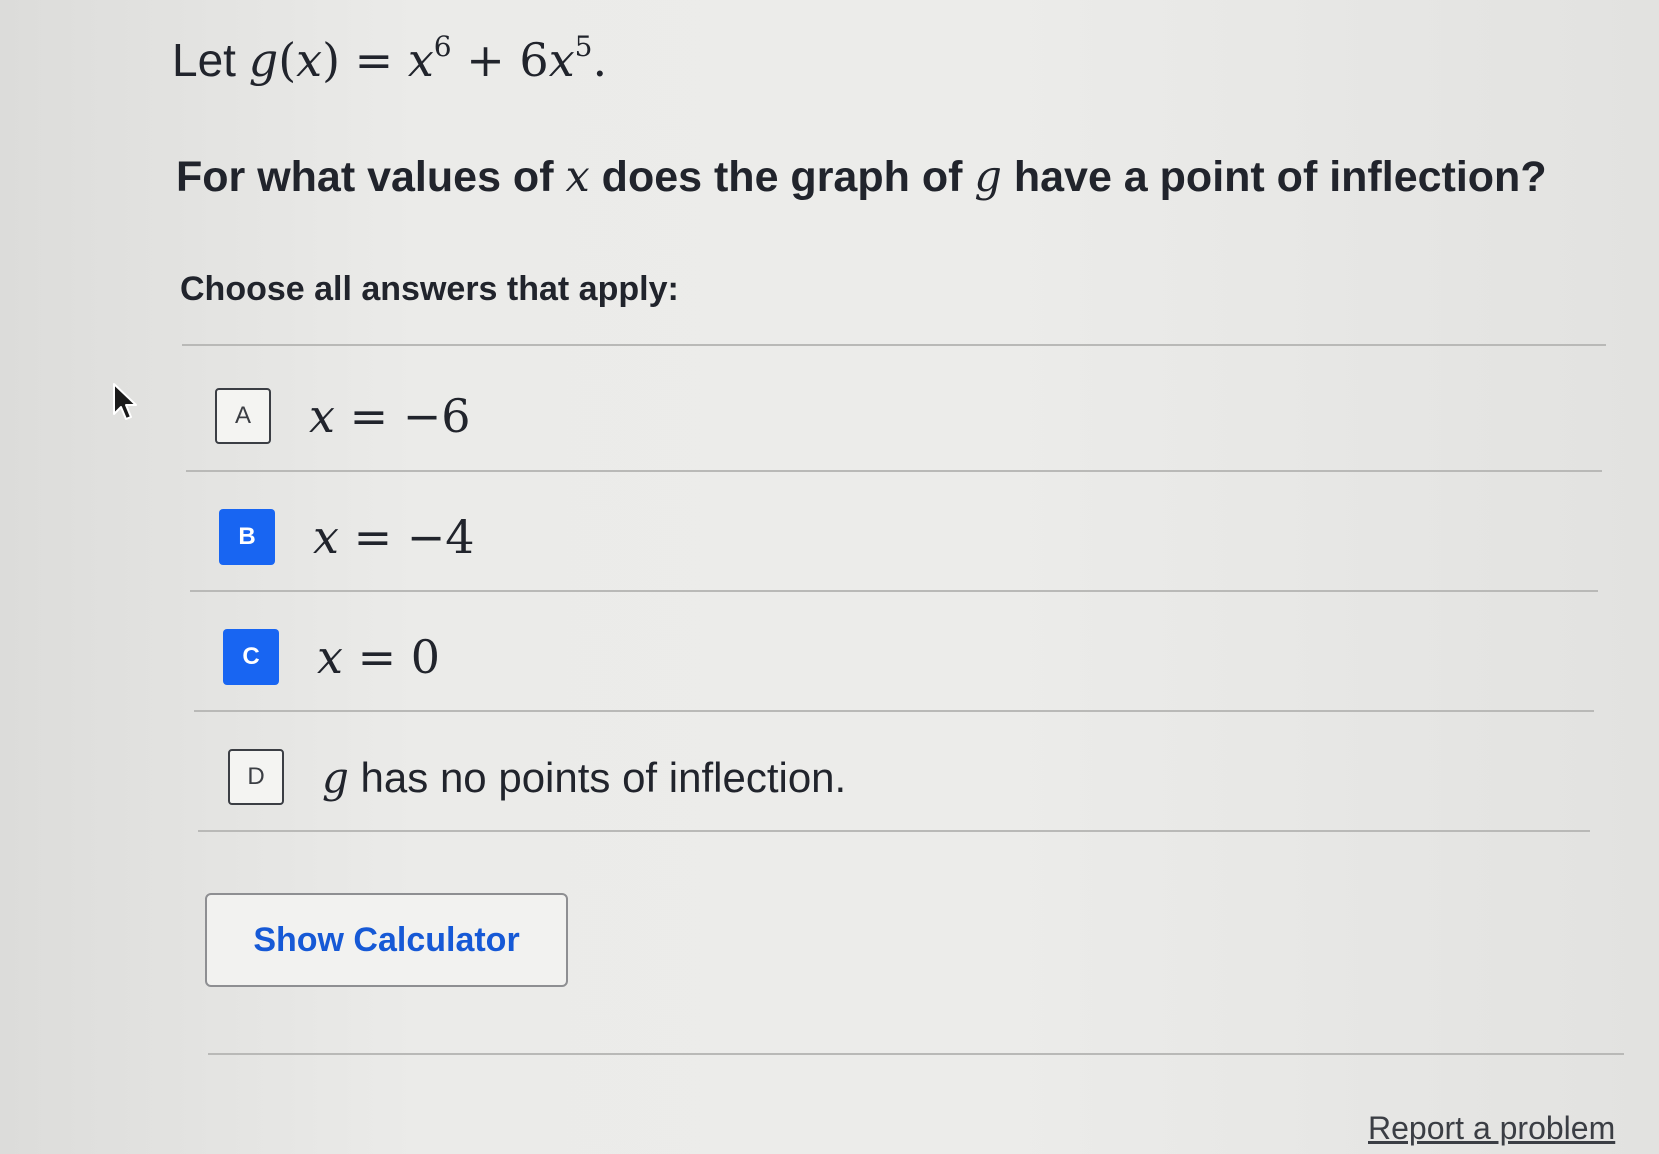 The width and height of the screenshot is (1659, 1154). Describe the element at coordinates (600, 60) in the screenshot. I see `prompt-period: .` at that location.